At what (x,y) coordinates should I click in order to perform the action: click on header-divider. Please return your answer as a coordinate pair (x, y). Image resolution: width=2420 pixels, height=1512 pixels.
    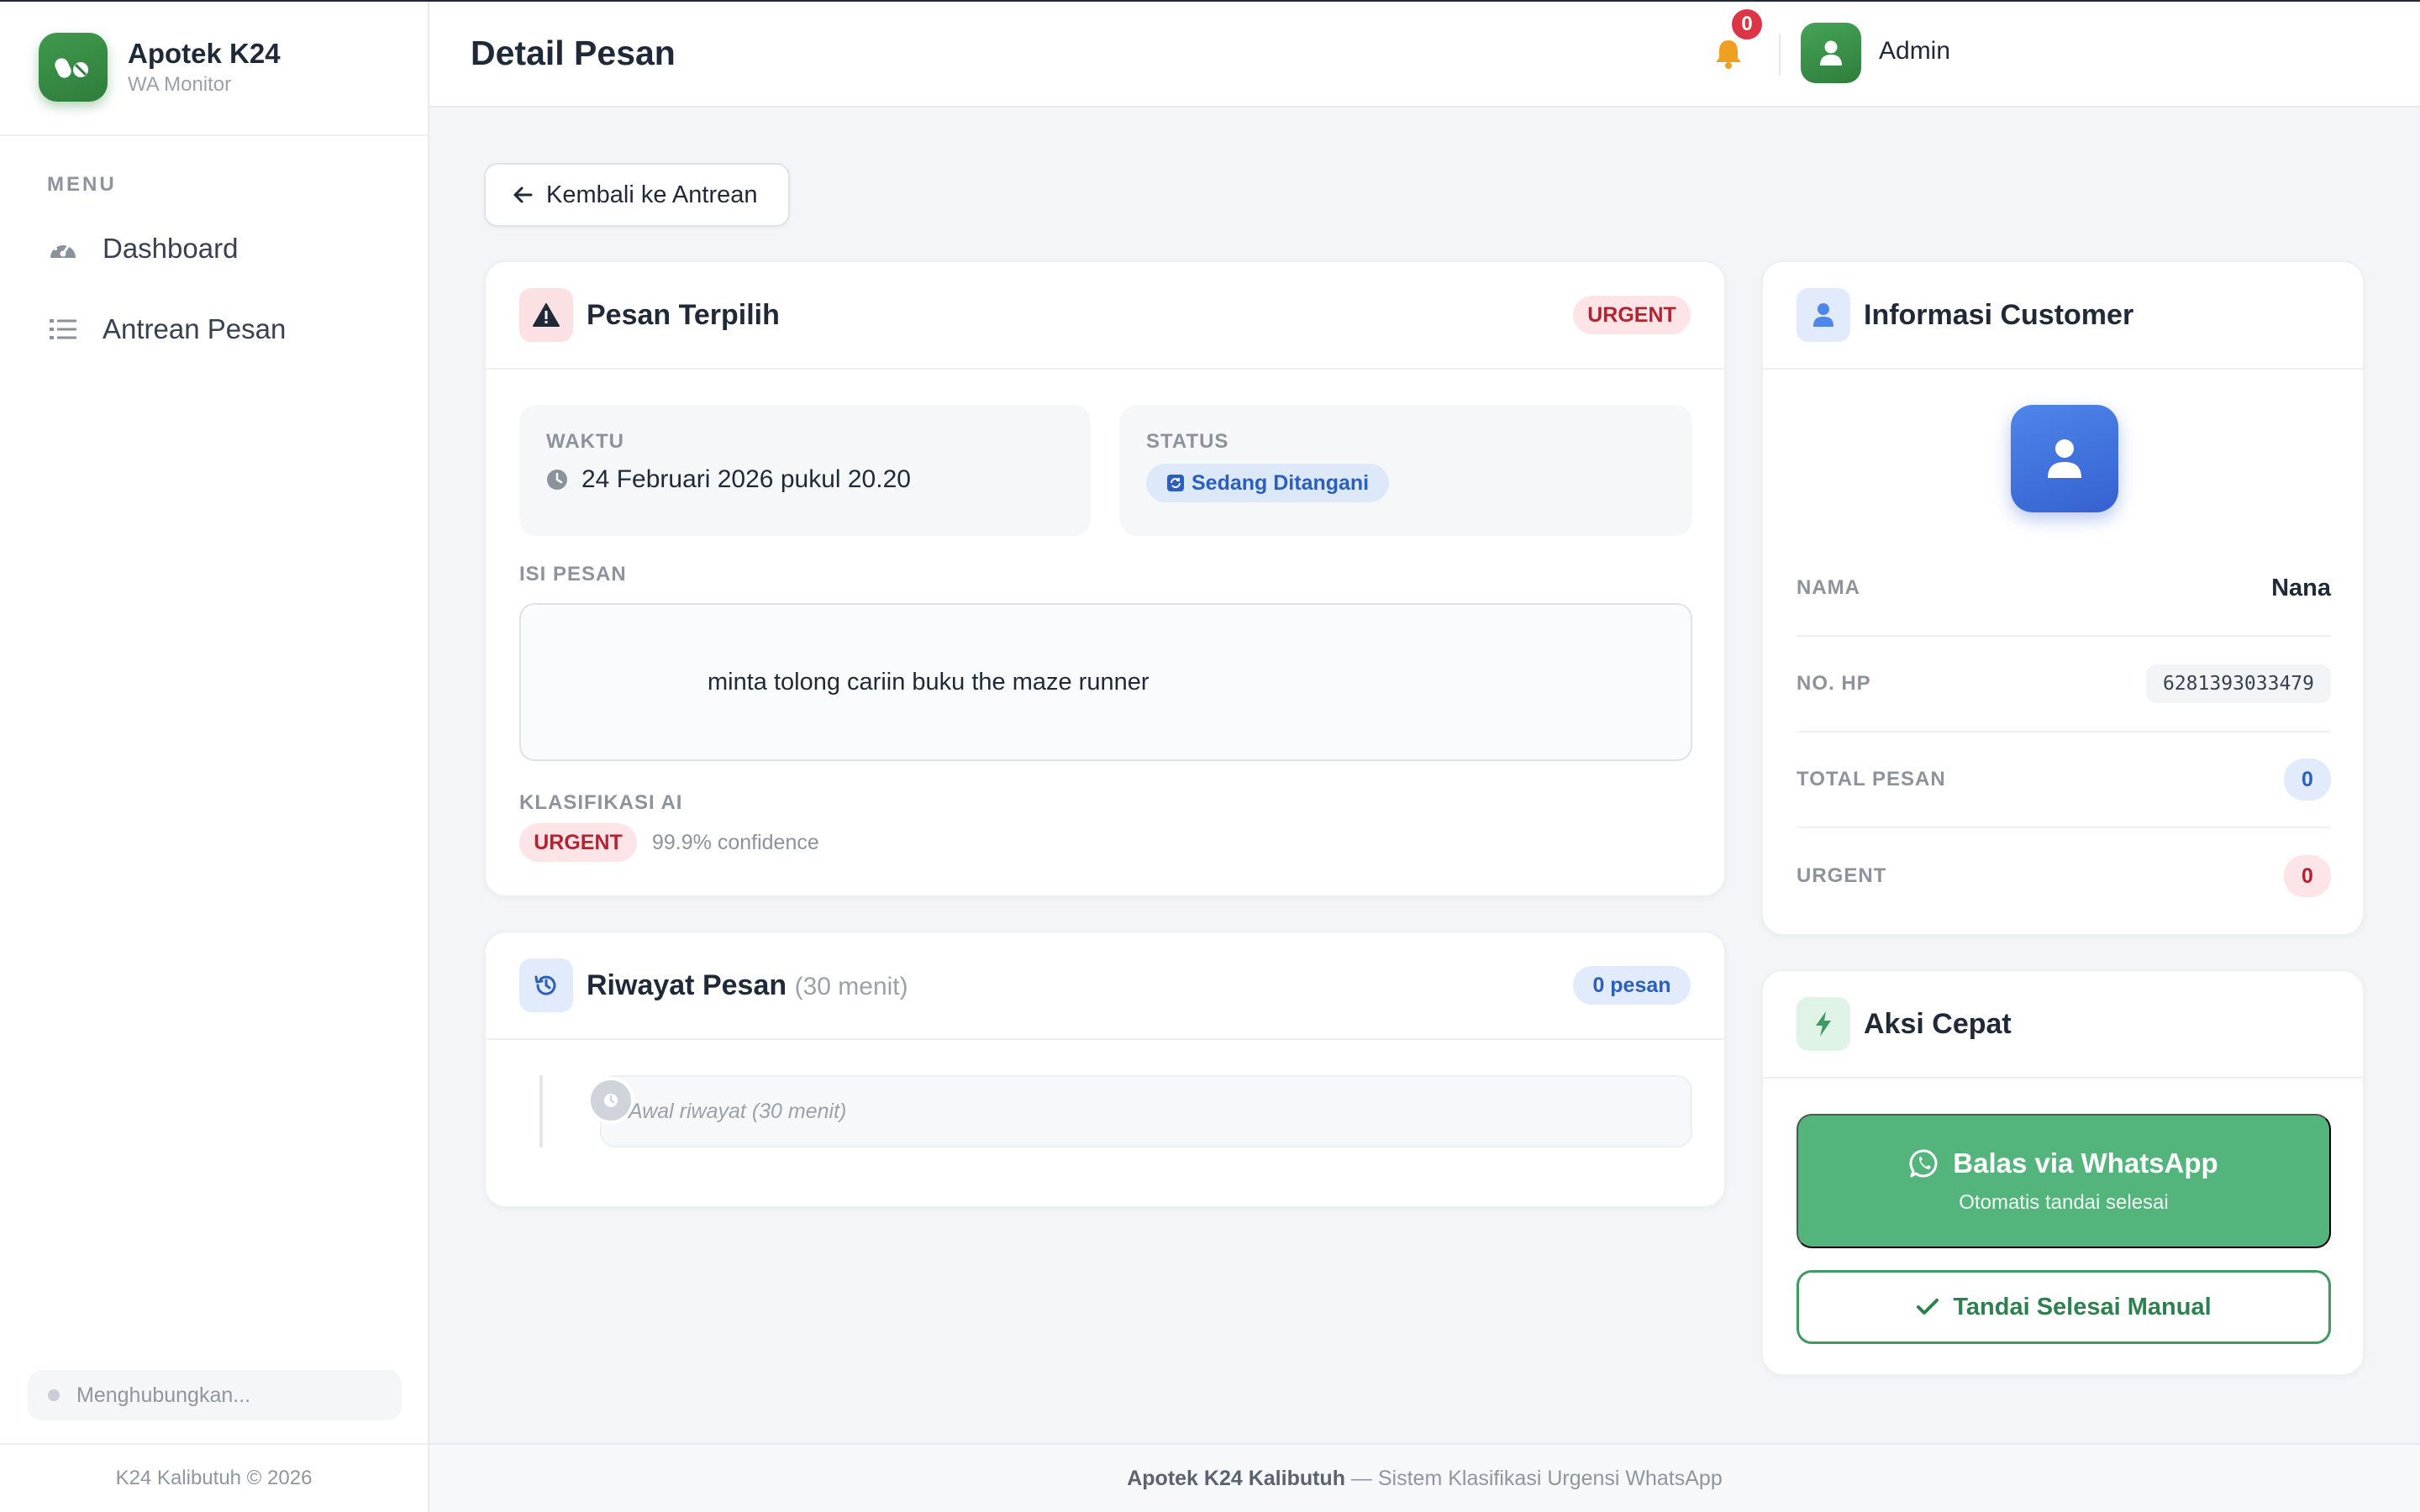
    Looking at the image, I should click on (1780, 55).